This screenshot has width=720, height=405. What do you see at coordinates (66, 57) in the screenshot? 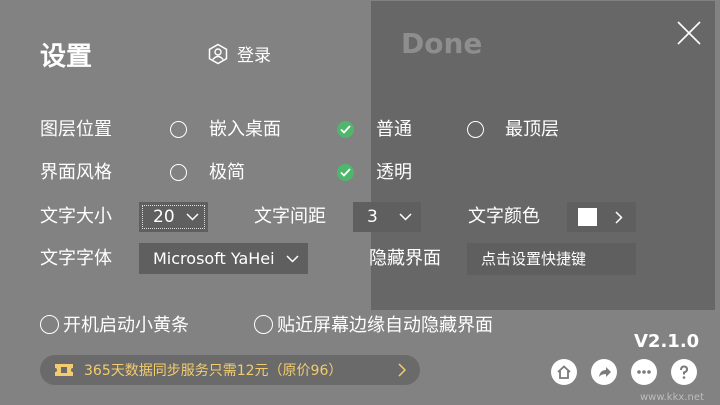
I see `page-title: 设置` at bounding box center [66, 57].